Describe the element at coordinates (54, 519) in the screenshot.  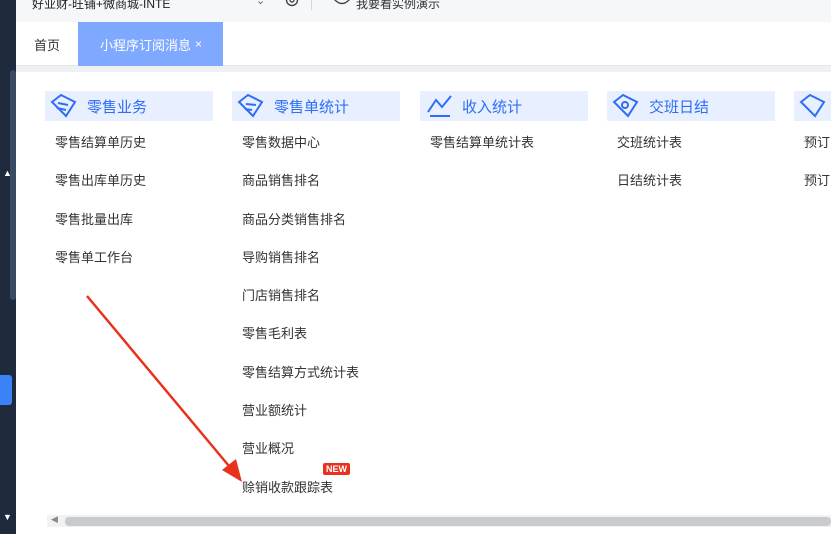
I see `scroll-left-icon: ◀` at that location.